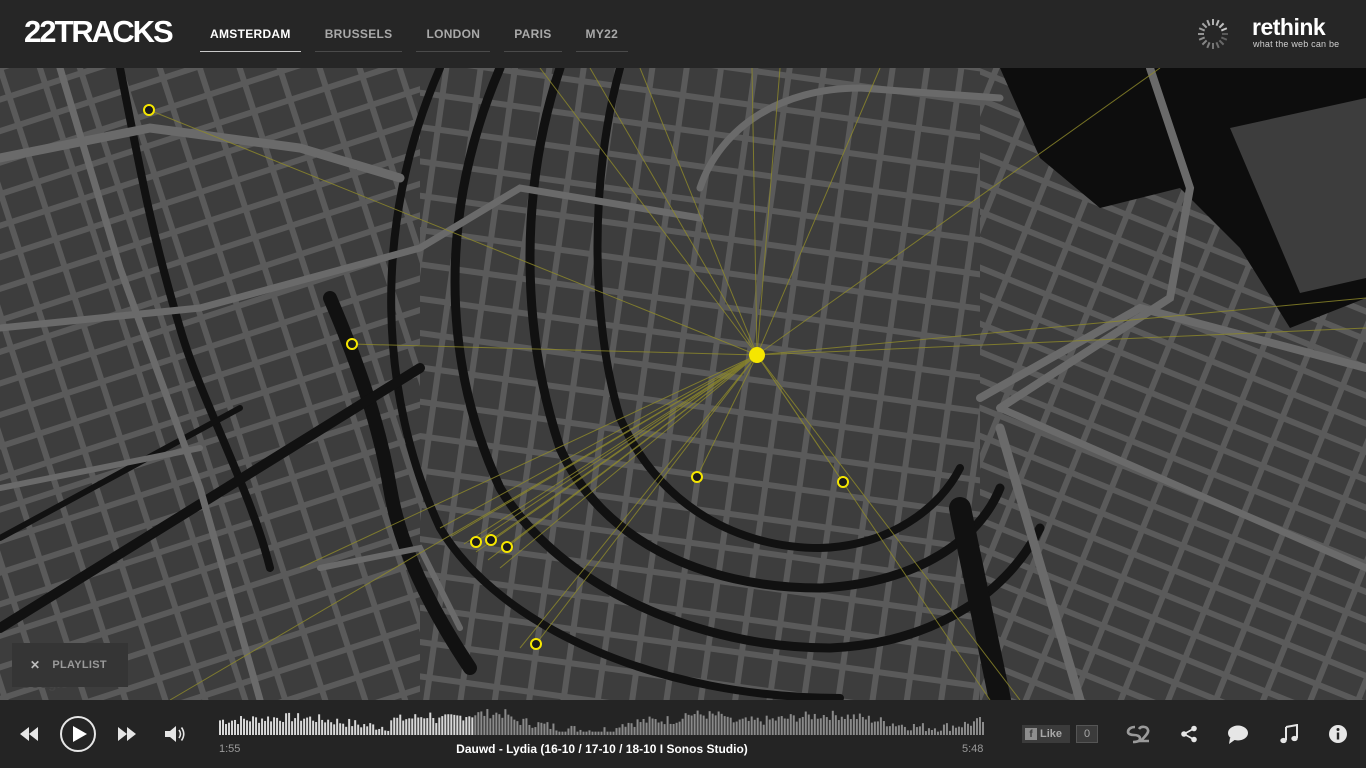 The width and height of the screenshot is (1366, 768). Describe the element at coordinates (1087, 734) in the screenshot. I see `facebook-like-count: 0` at that location.